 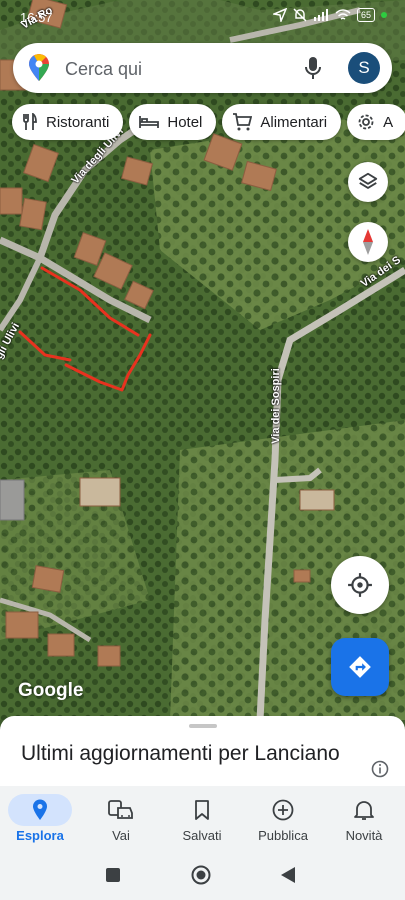 I want to click on crosshair-icon, so click(x=360, y=585).